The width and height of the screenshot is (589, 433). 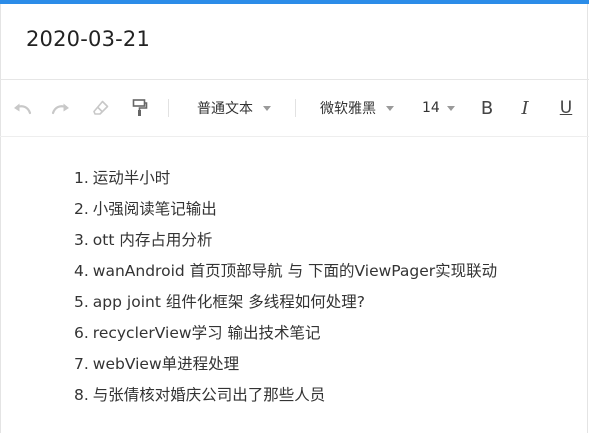 I want to click on font-family-label: 微软雅黑, so click(x=348, y=109).